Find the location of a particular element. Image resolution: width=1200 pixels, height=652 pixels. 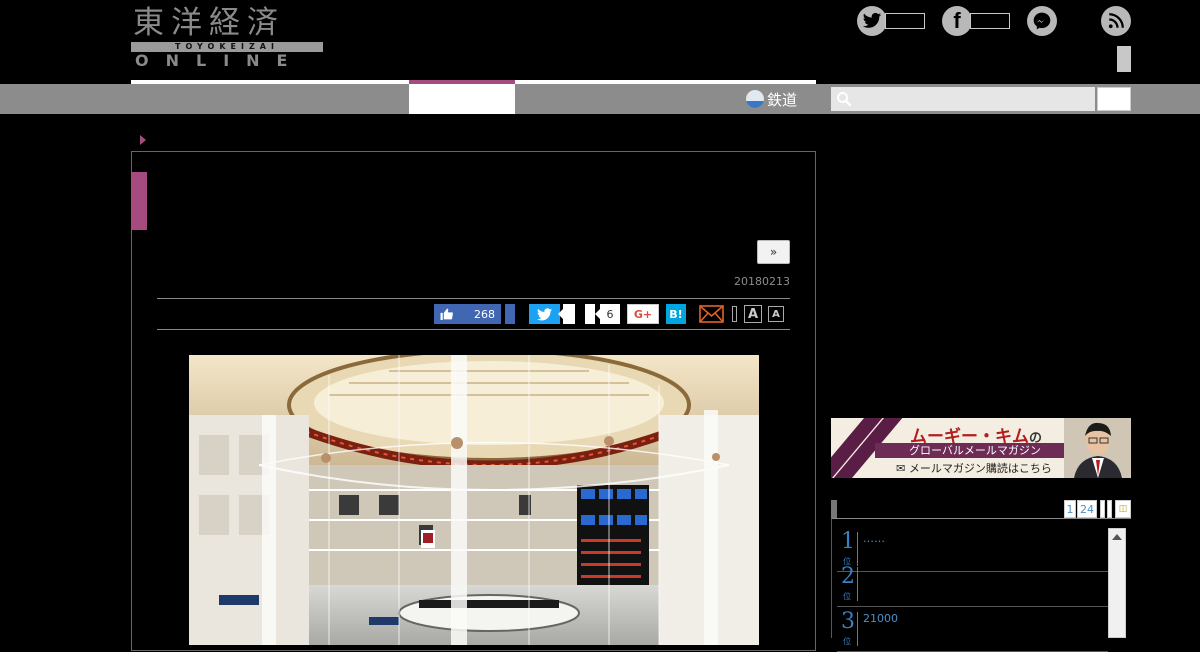

title-accent-bar is located at coordinates (139, 201).